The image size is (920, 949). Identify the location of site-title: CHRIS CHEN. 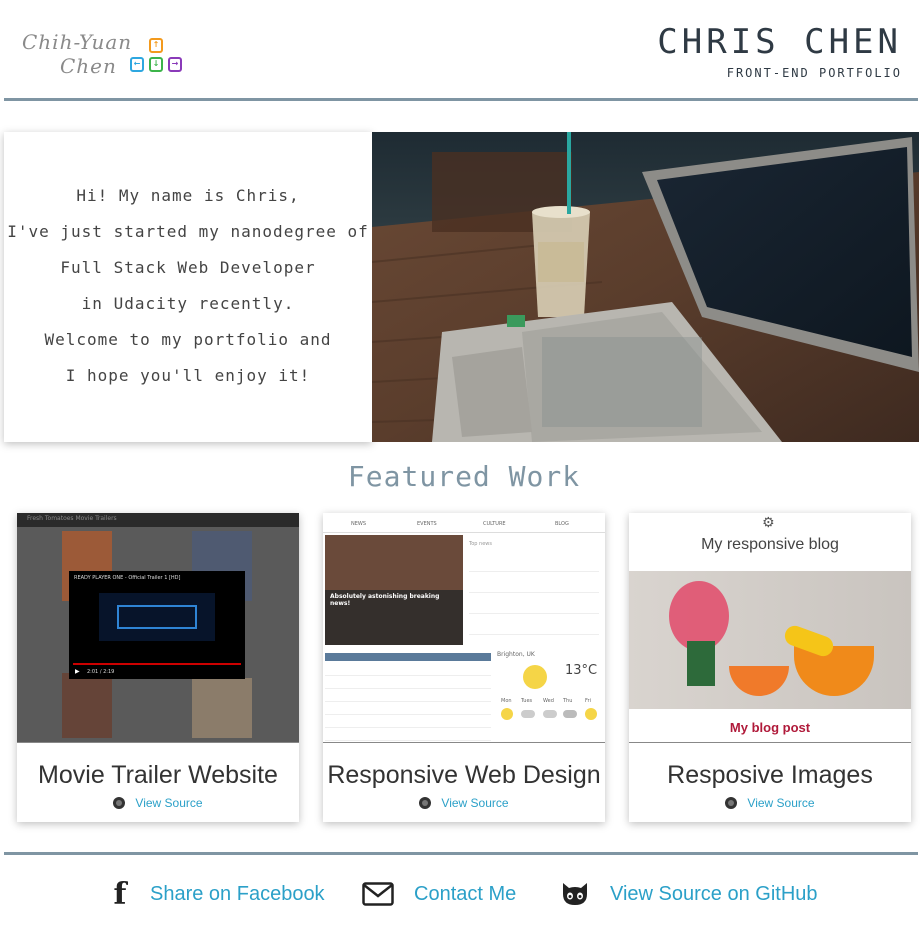
(779, 42).